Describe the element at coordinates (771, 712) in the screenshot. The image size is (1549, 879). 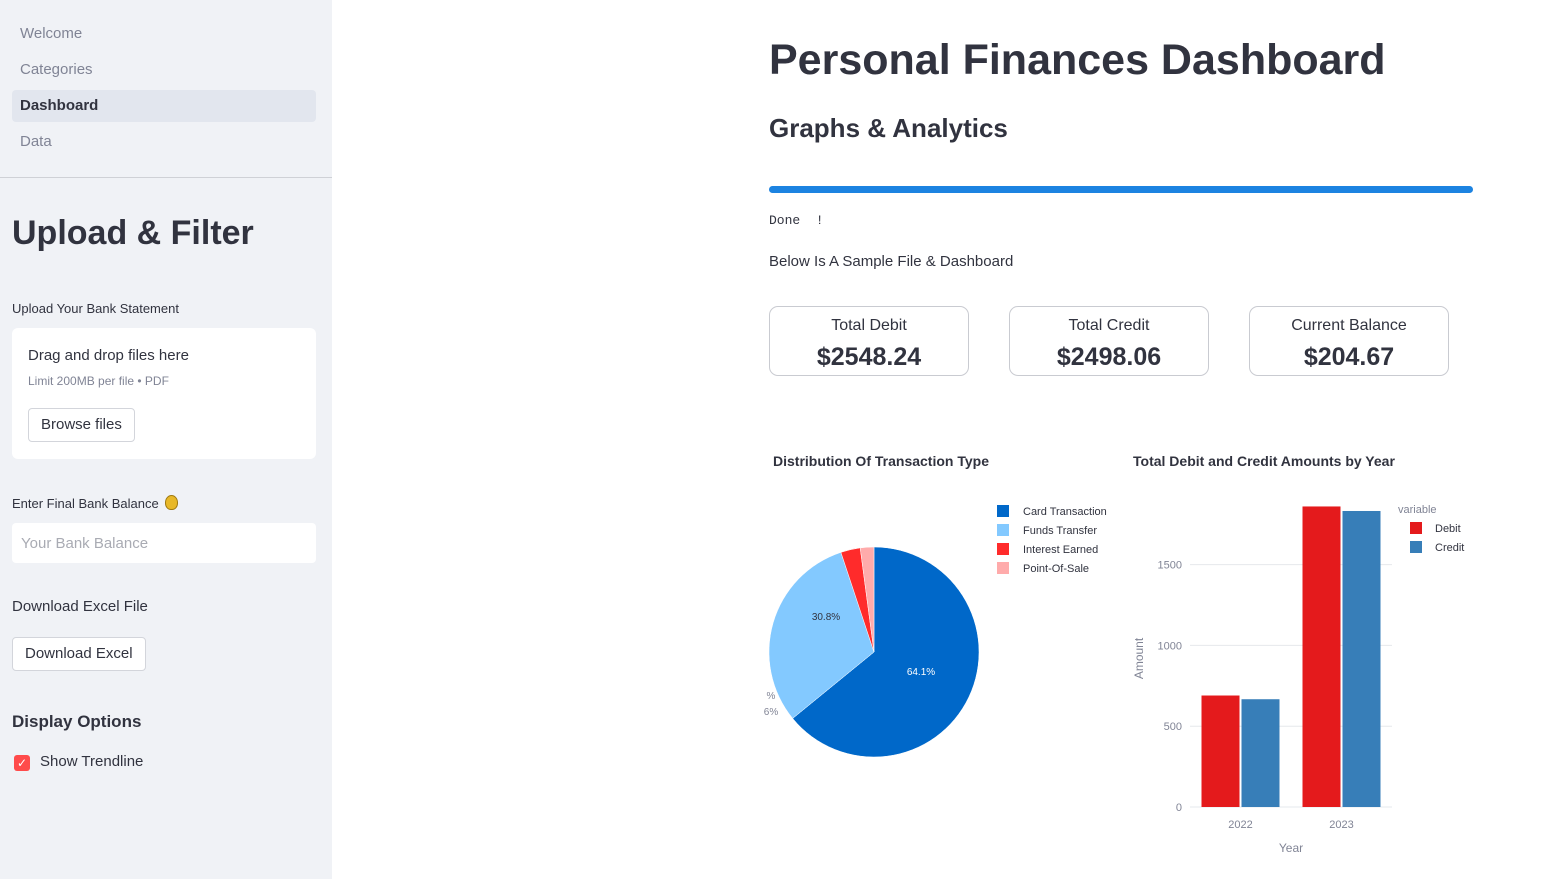
I see `pie-slice-label: 6%` at that location.